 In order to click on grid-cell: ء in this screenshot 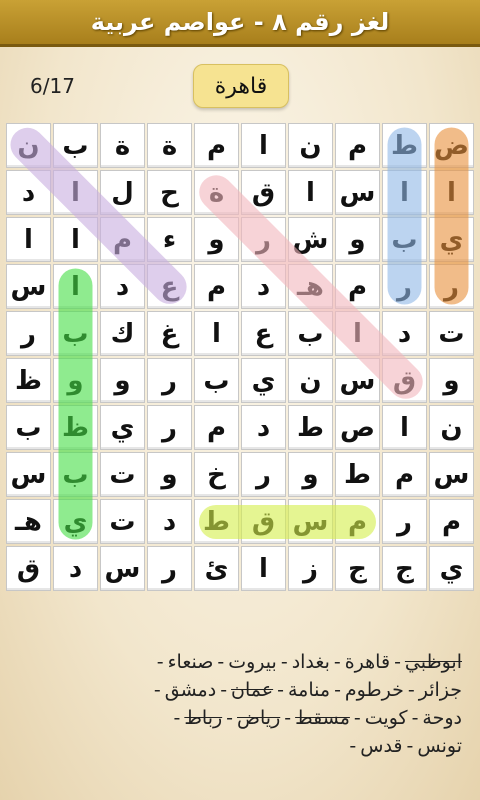, I will do `click(169, 239)`.